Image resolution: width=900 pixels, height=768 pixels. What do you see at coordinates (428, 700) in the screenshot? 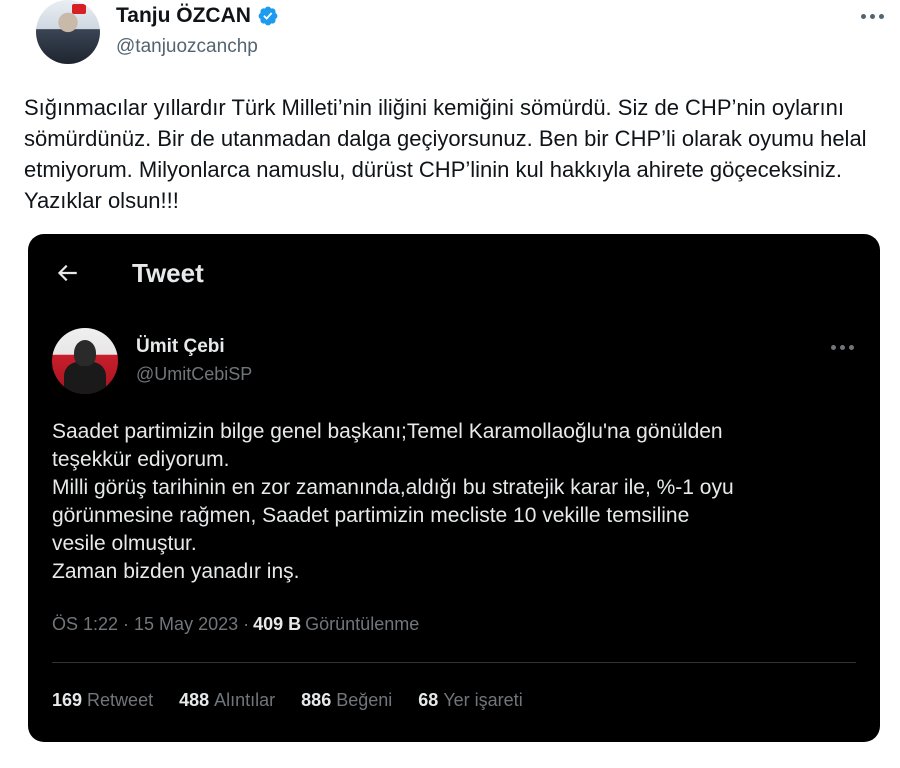
I see `bookmark-count: 68` at bounding box center [428, 700].